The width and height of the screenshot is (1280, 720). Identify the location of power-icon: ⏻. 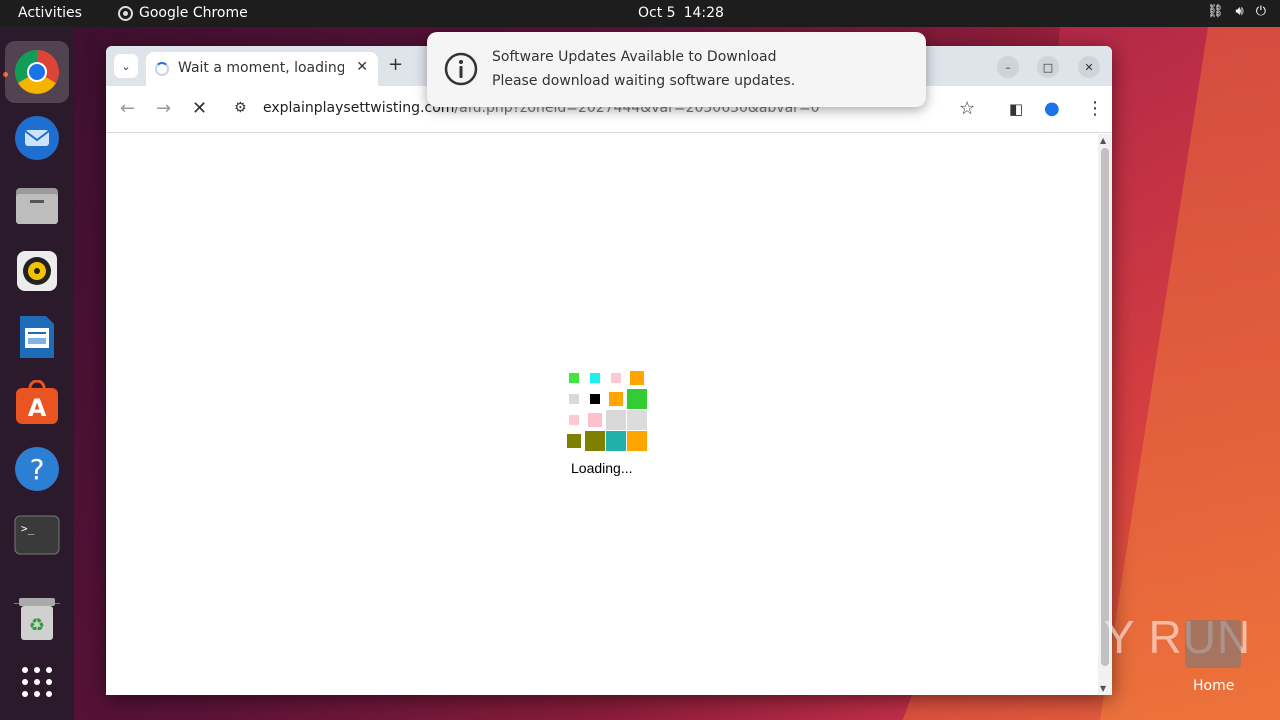
(1260, 11).